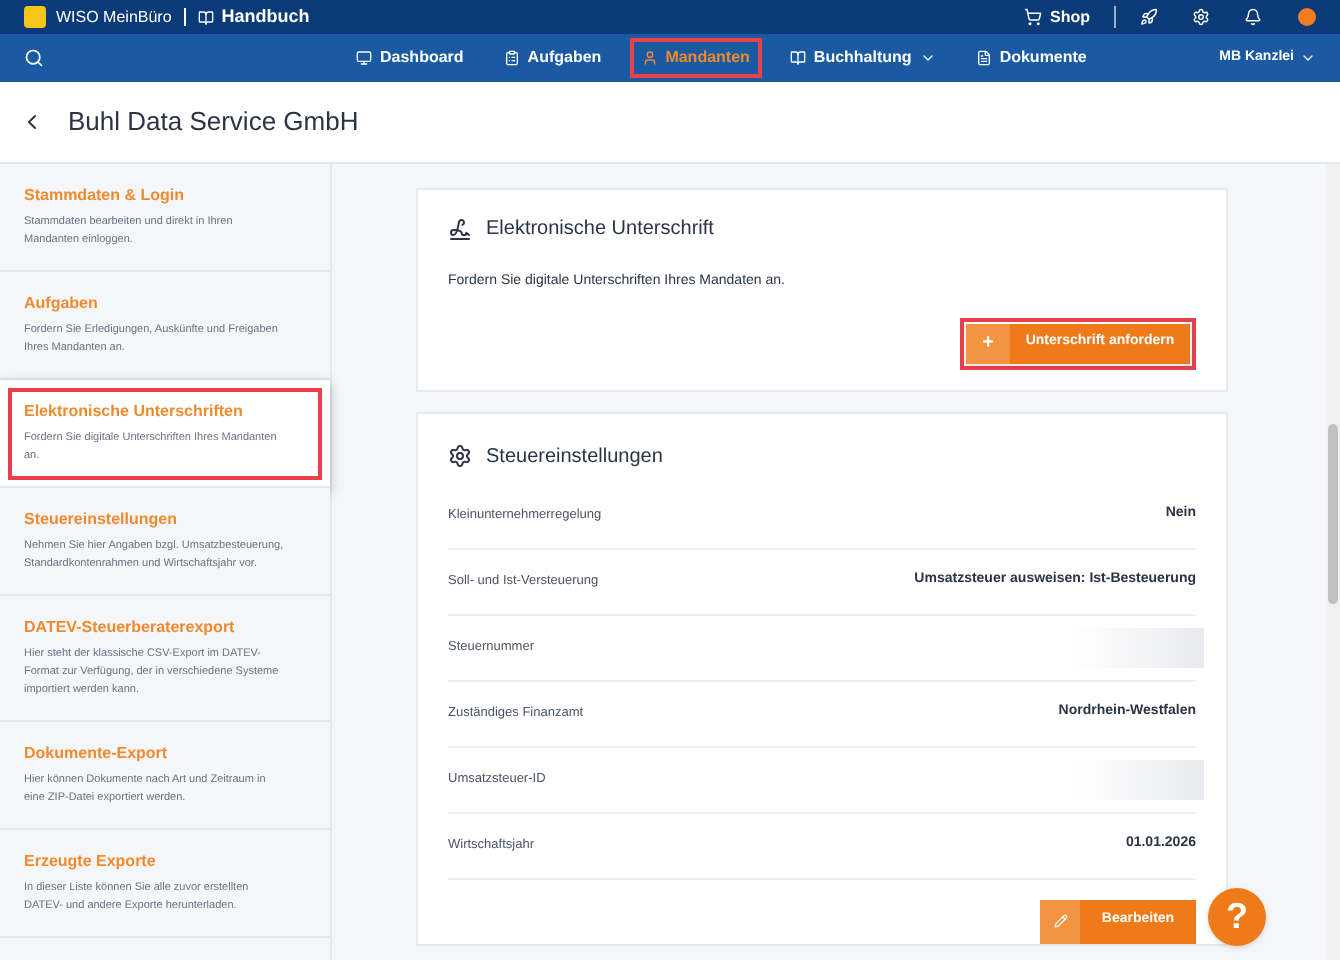  What do you see at coordinates (552, 58) in the screenshot?
I see `nav-tab: Aufgaben` at bounding box center [552, 58].